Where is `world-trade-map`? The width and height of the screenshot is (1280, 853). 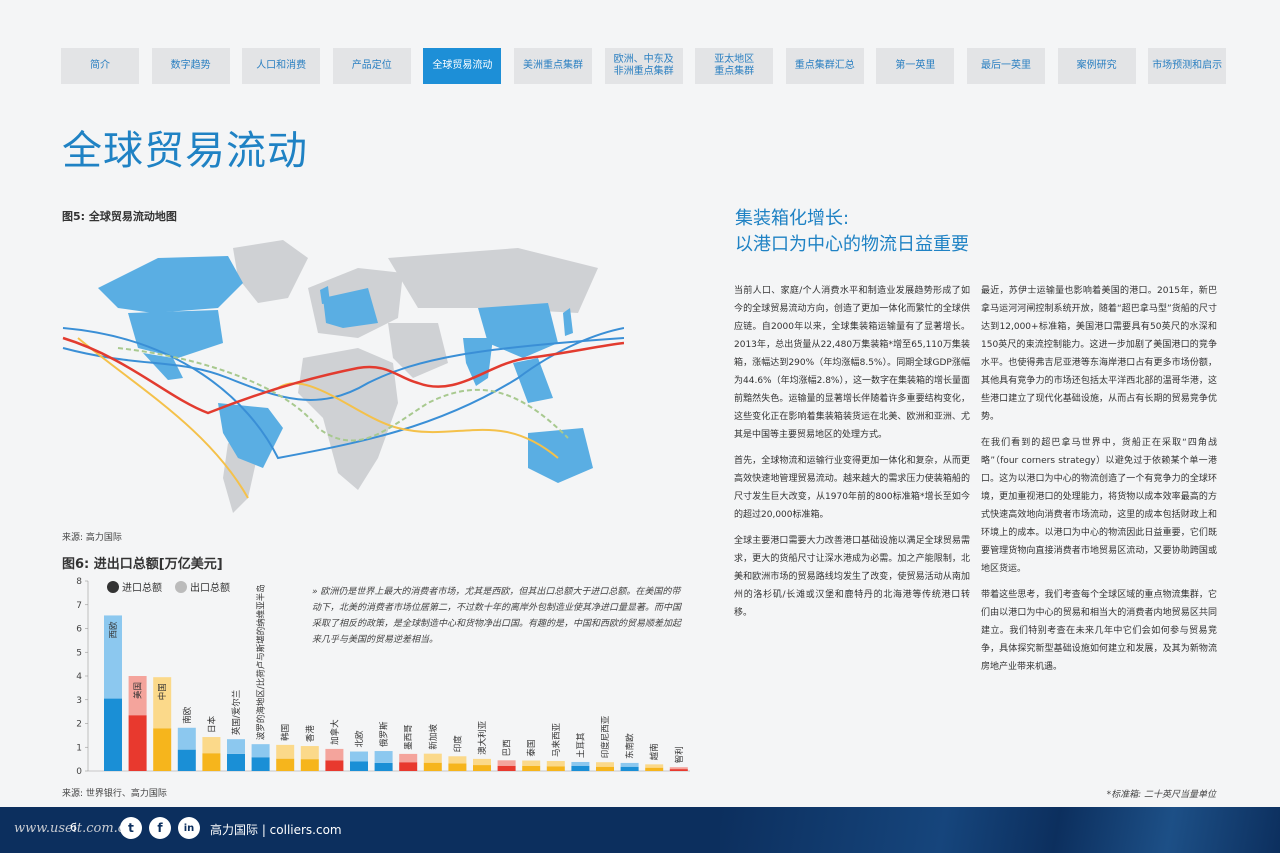 world-trade-map is located at coordinates (343, 376).